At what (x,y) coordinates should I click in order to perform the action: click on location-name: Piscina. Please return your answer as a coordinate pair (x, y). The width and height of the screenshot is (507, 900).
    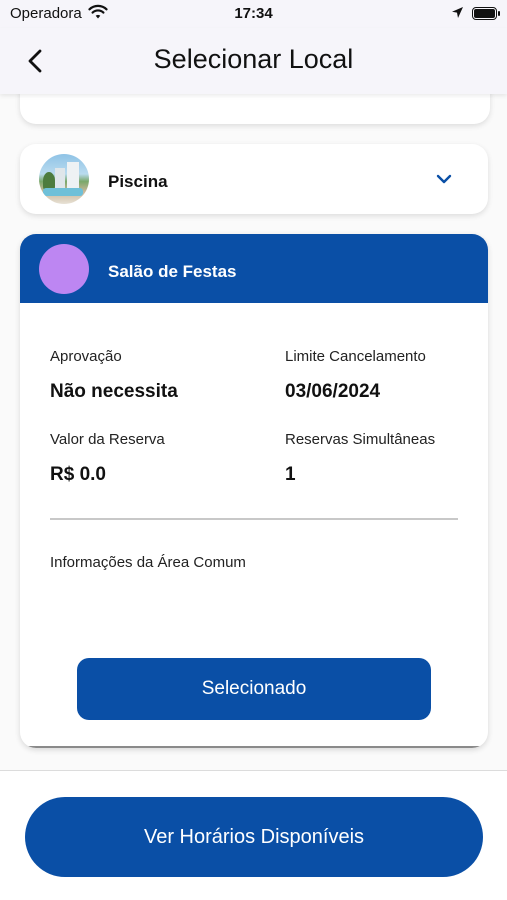
    Looking at the image, I should click on (138, 181).